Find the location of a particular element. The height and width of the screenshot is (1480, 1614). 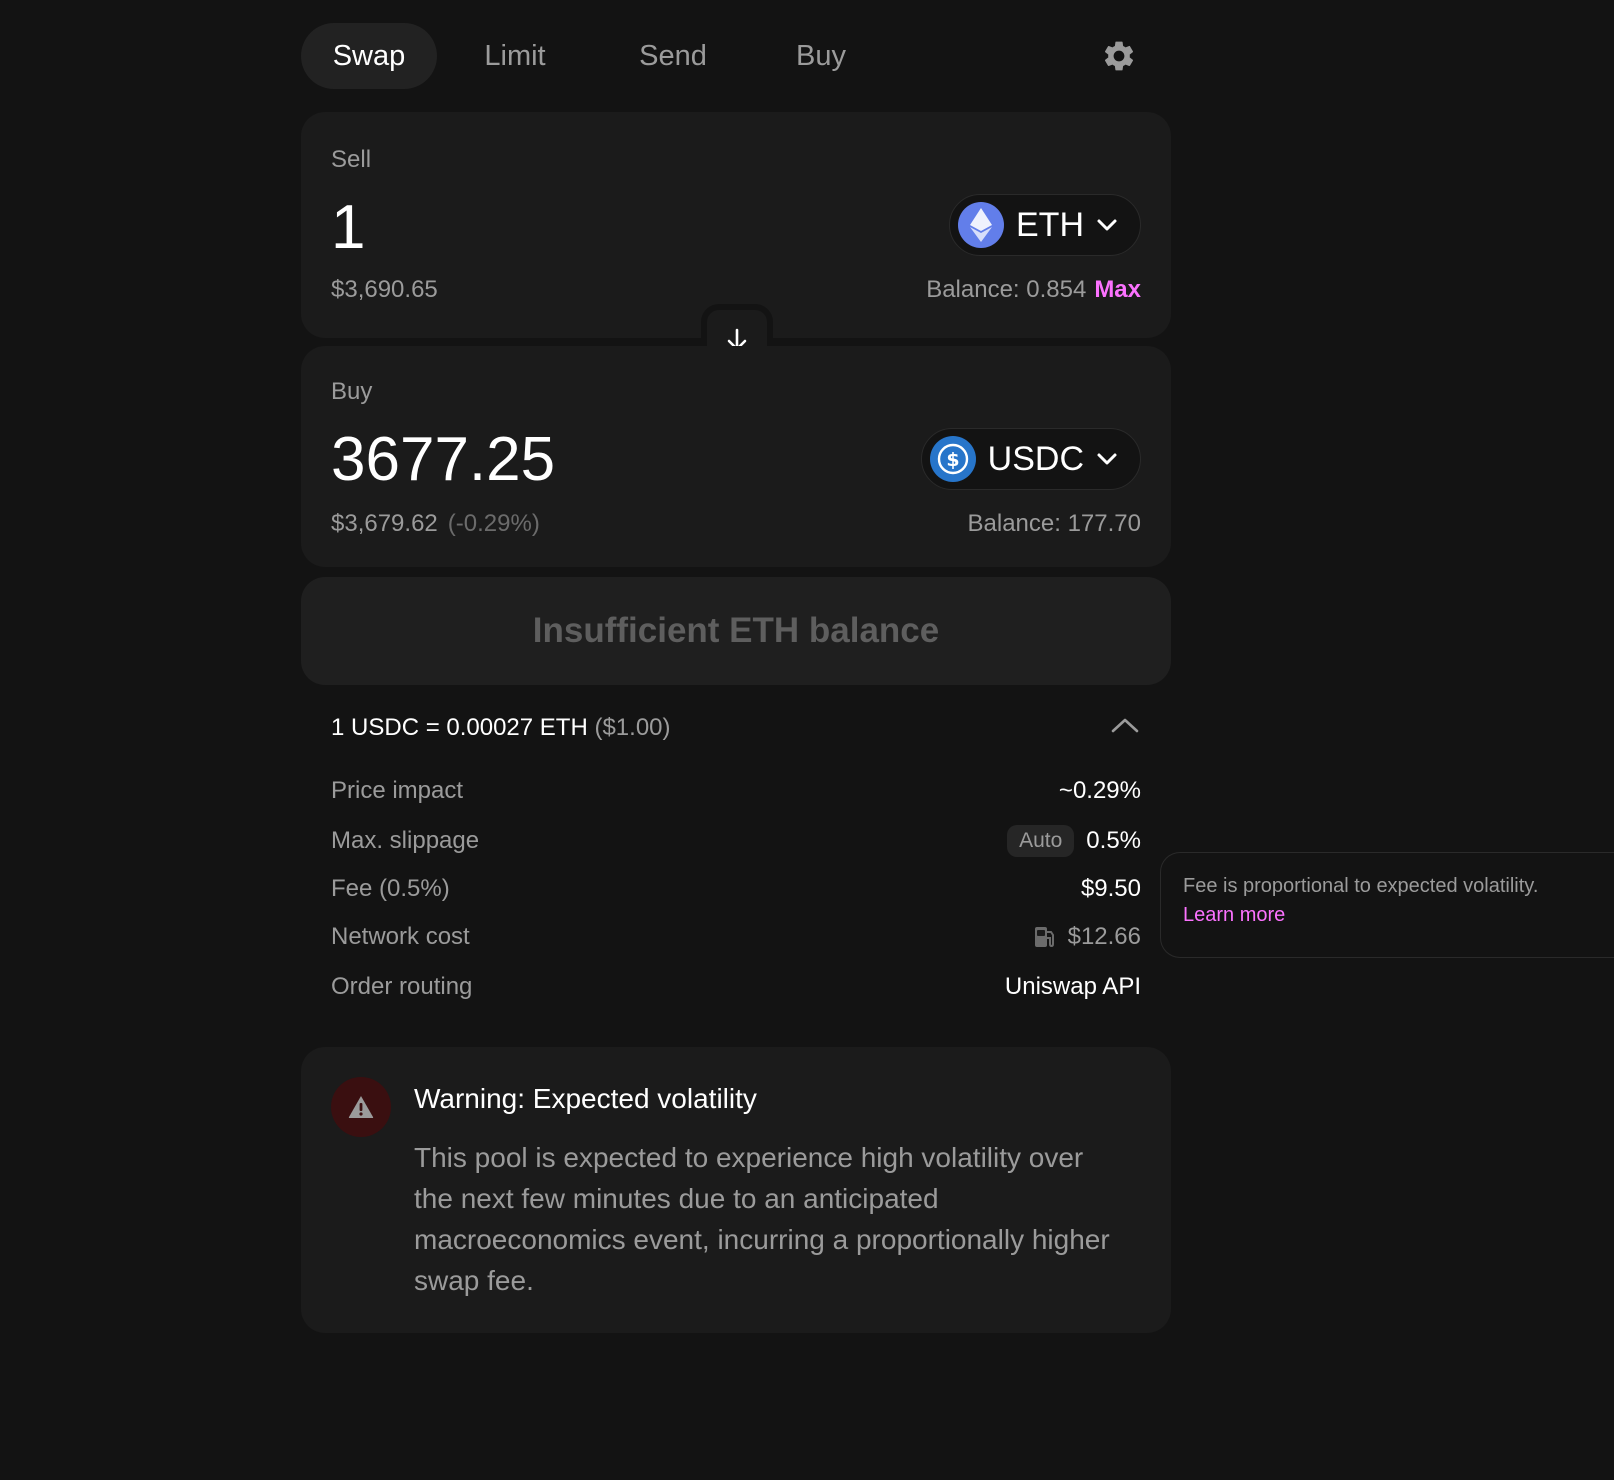

gas-pump-icon is located at coordinates (1044, 937).